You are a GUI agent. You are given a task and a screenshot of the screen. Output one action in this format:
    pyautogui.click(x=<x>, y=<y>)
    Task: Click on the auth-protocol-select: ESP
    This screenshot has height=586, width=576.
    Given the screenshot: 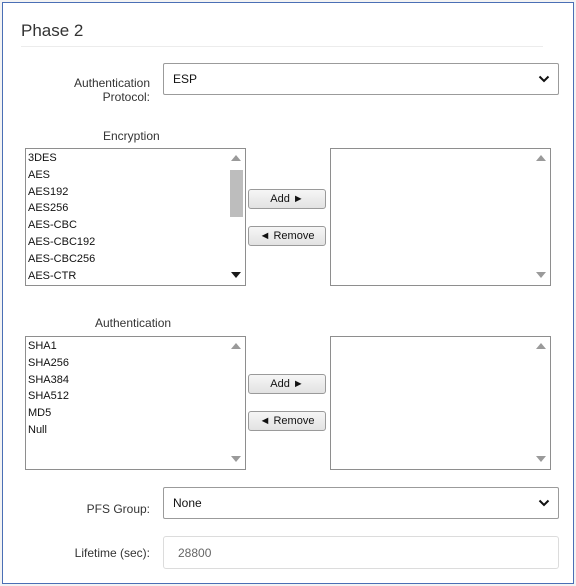 What is the action you would take?
    pyautogui.click(x=361, y=79)
    